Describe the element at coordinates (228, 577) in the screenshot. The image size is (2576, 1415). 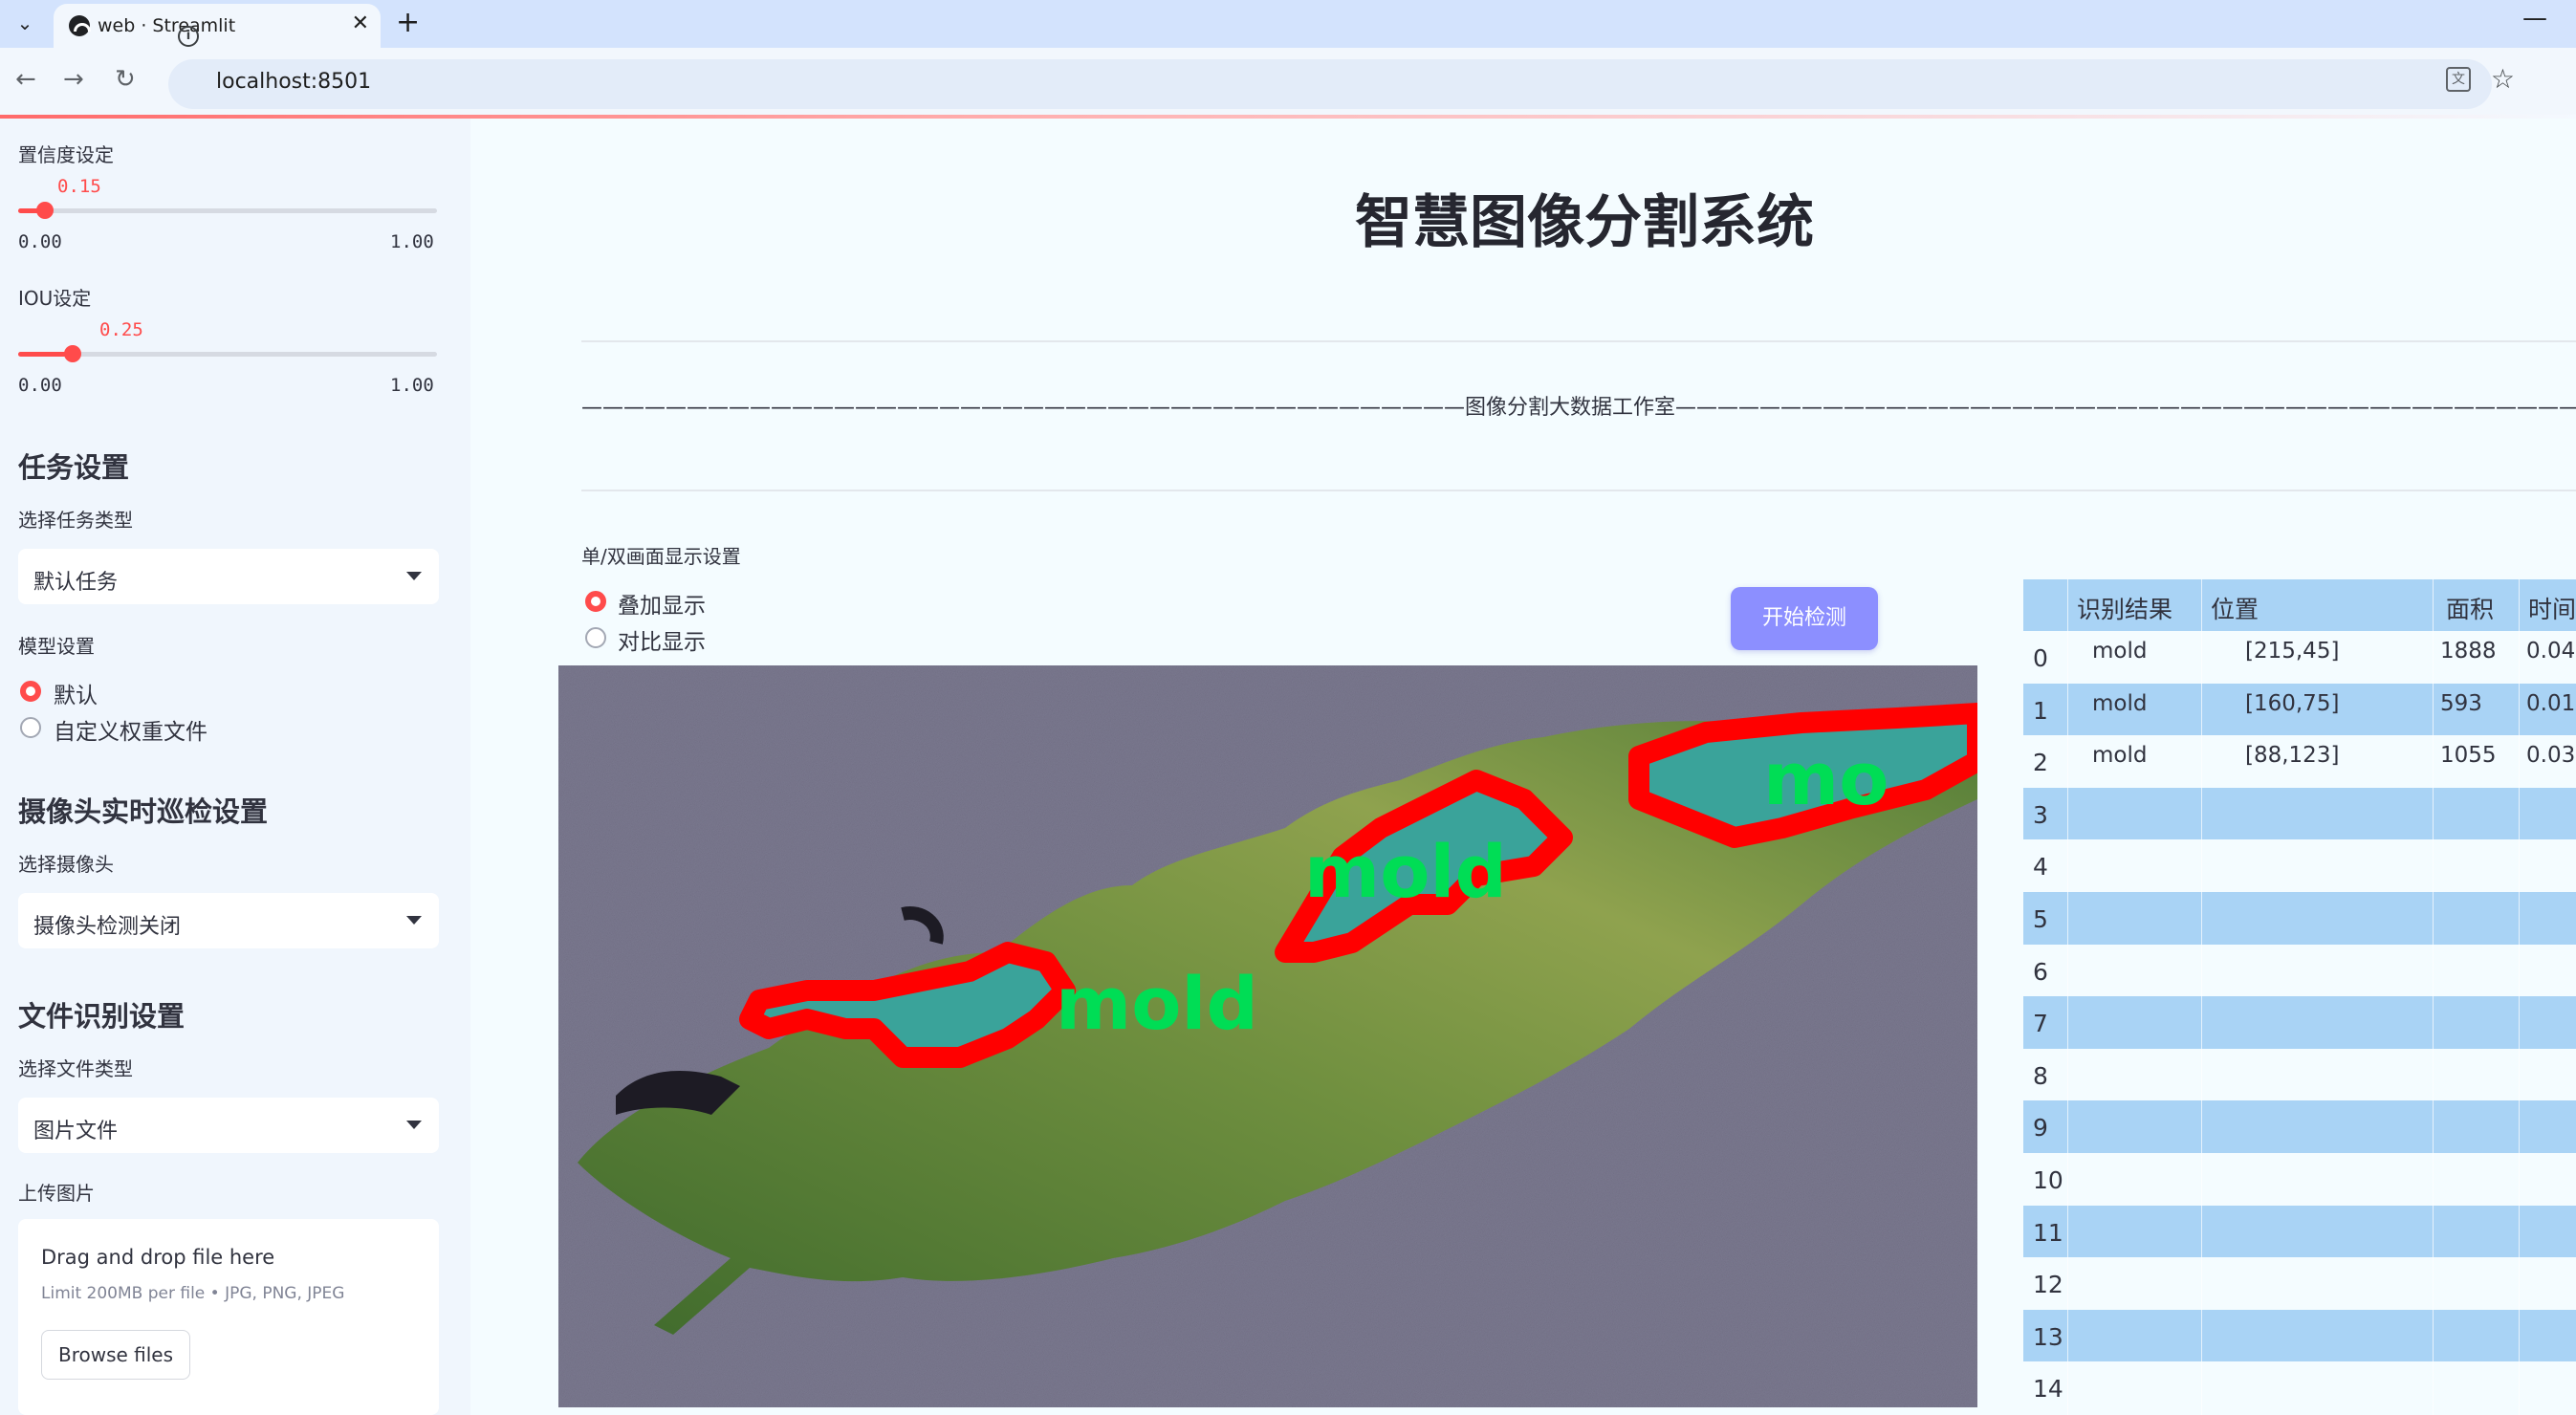
I see `task-type-select: 默认任务` at that location.